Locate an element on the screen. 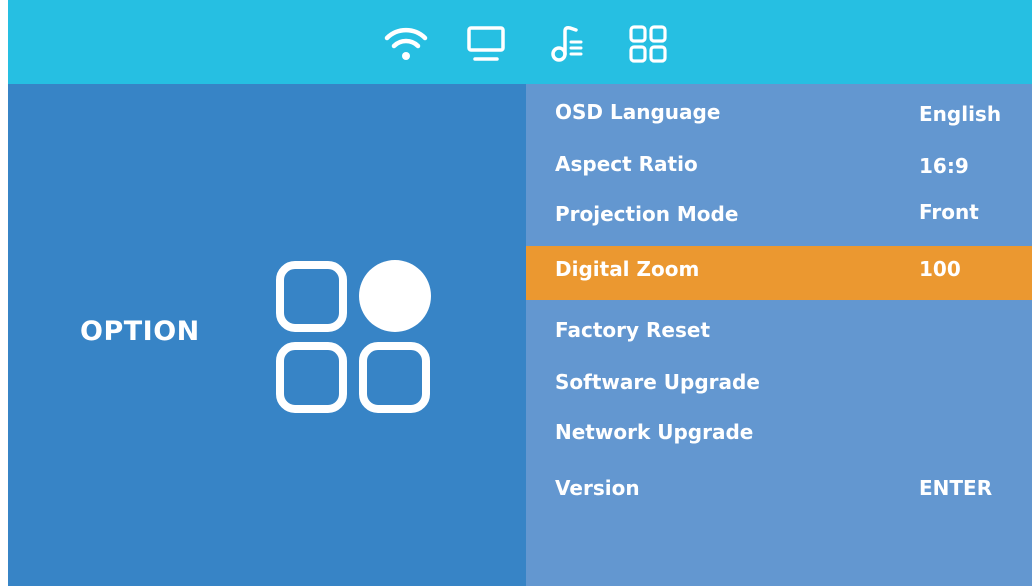 The width and height of the screenshot is (1032, 586). top-menu-bar is located at coordinates (520, 42).